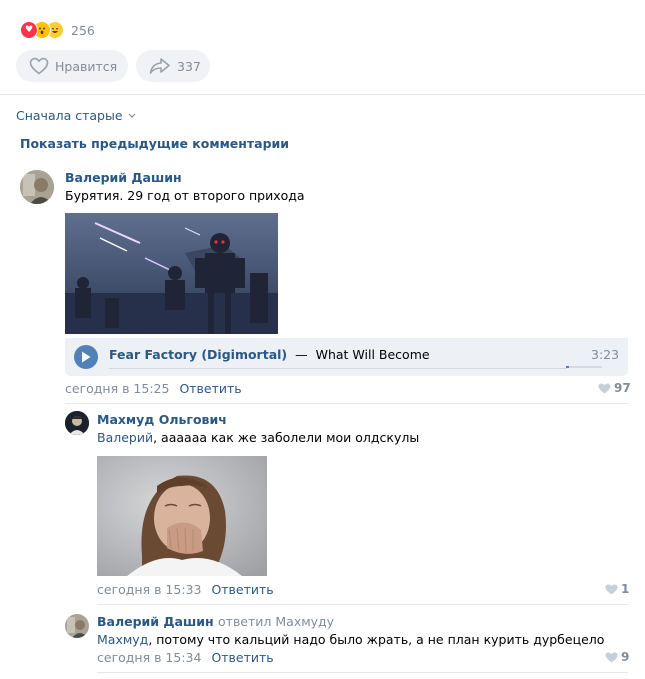 The height and width of the screenshot is (679, 645). What do you see at coordinates (125, 437) in the screenshot?
I see `mention-link: Валерий` at bounding box center [125, 437].